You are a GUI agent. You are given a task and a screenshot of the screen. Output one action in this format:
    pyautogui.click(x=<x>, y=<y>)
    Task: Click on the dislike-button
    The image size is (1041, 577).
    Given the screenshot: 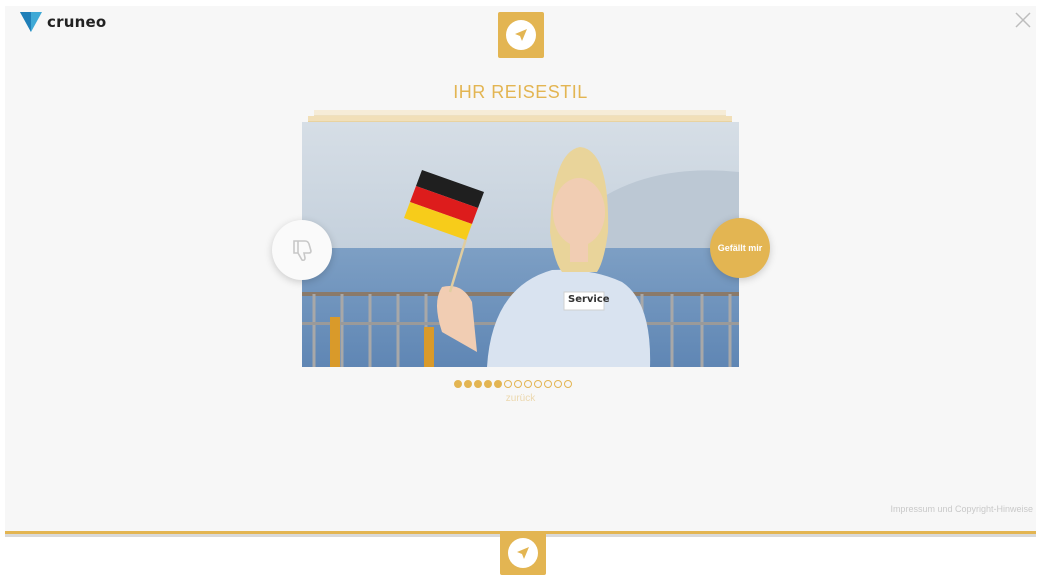 What is the action you would take?
    pyautogui.click(x=302, y=250)
    